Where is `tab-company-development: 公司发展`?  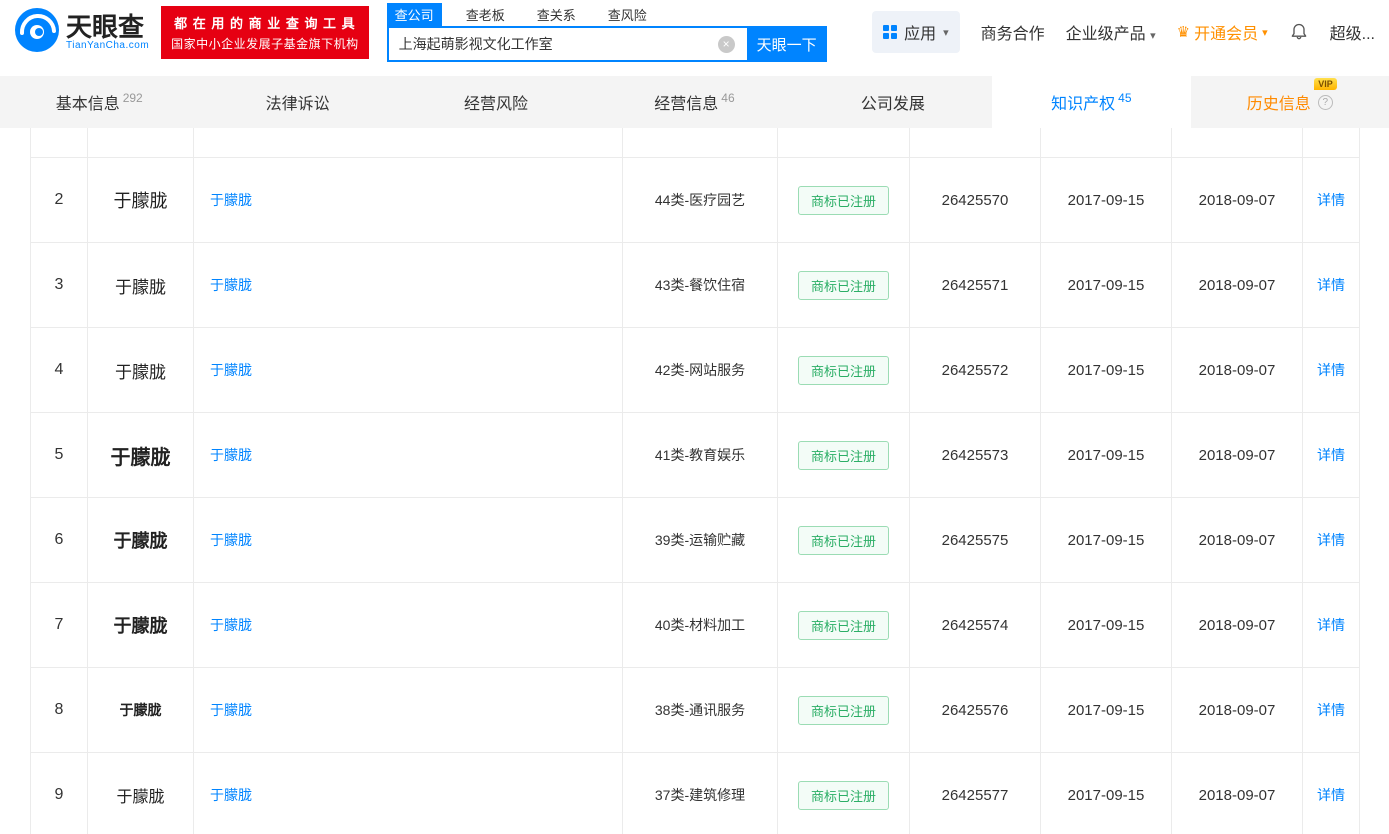 tab-company-development: 公司发展 is located at coordinates (893, 102).